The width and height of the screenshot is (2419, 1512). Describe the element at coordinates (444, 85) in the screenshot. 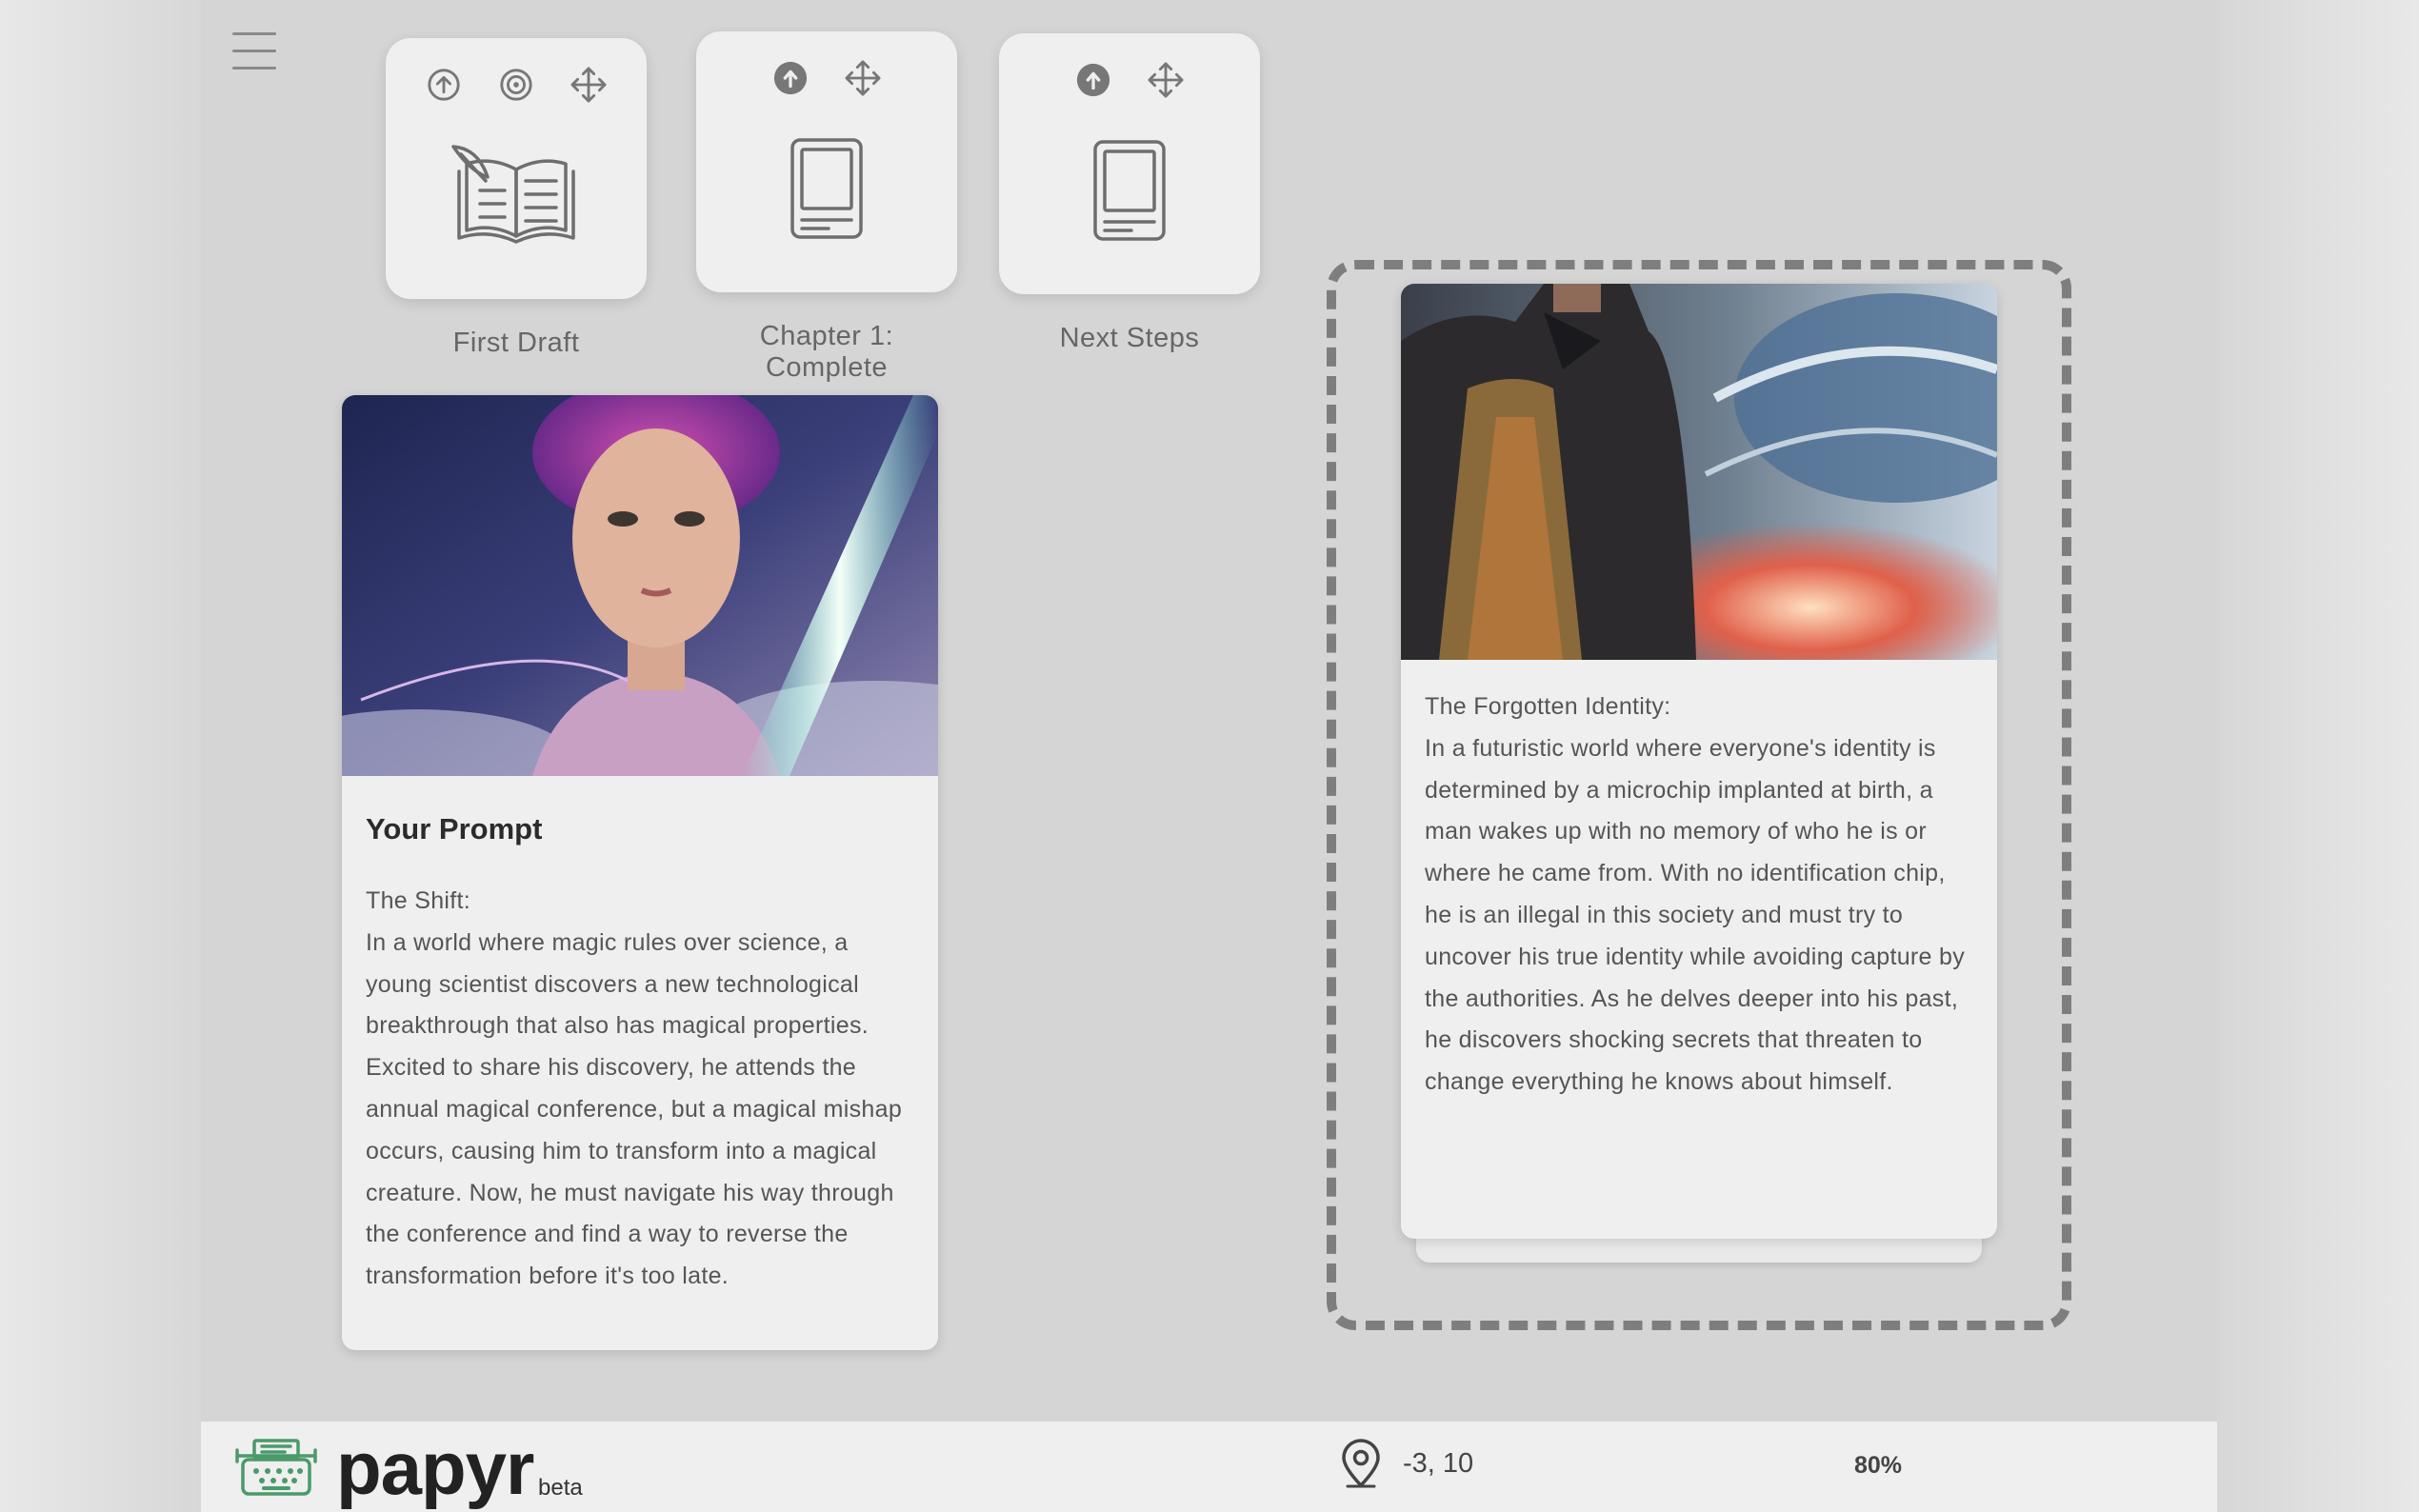

I see `upload-circle-icon` at that location.